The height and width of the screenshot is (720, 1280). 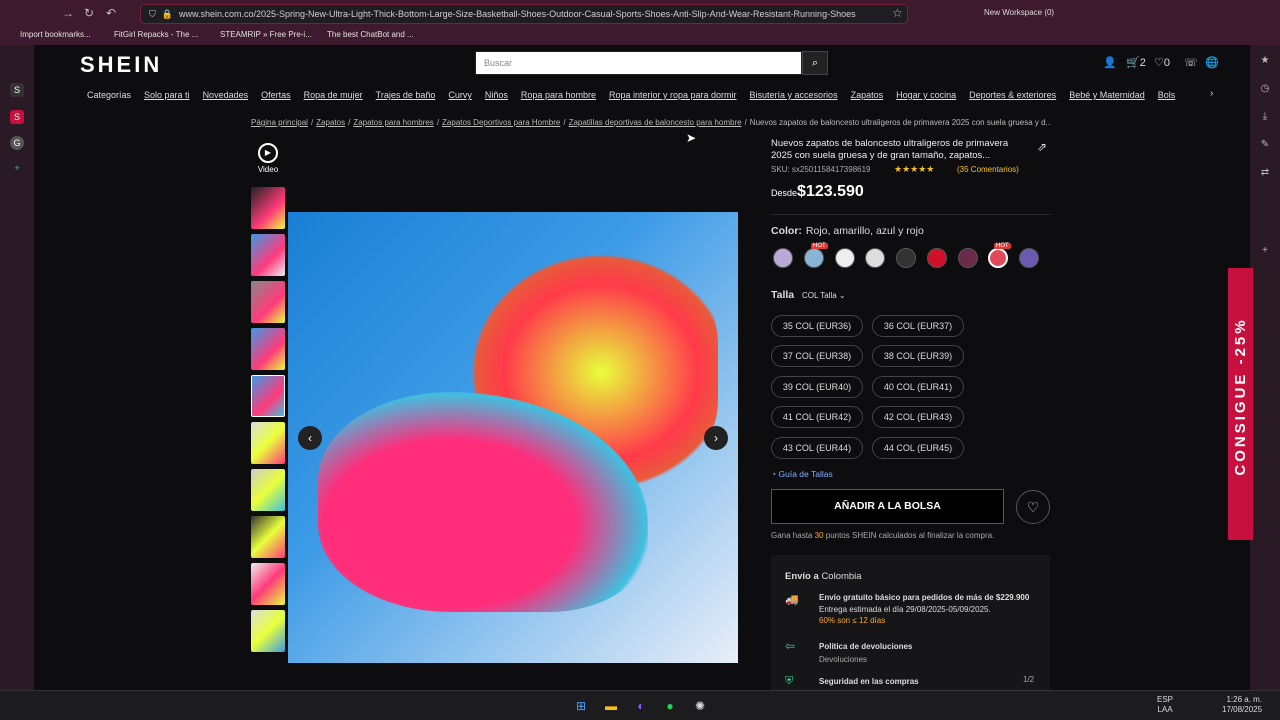 I want to click on nav-ropa-interior: Ropa interior y ropa para dormir, so click(x=673, y=97).